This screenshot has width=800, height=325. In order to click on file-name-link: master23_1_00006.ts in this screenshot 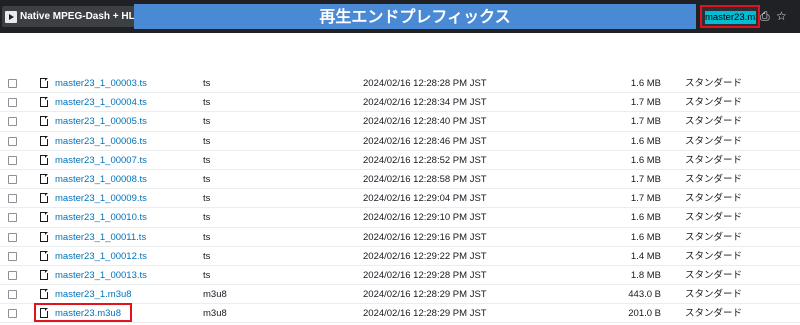, I will do `click(101, 141)`.